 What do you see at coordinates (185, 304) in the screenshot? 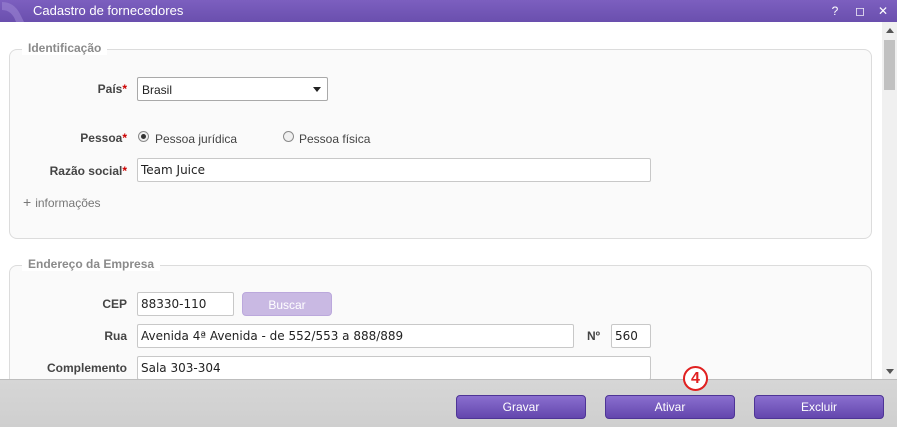
I see `cep-input: 88330-110` at bounding box center [185, 304].